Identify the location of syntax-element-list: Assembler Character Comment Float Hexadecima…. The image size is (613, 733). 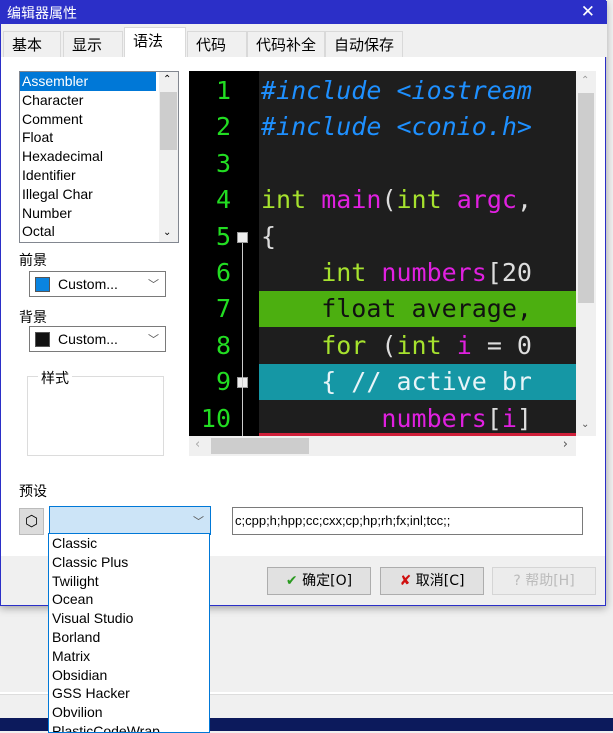
(99, 157).